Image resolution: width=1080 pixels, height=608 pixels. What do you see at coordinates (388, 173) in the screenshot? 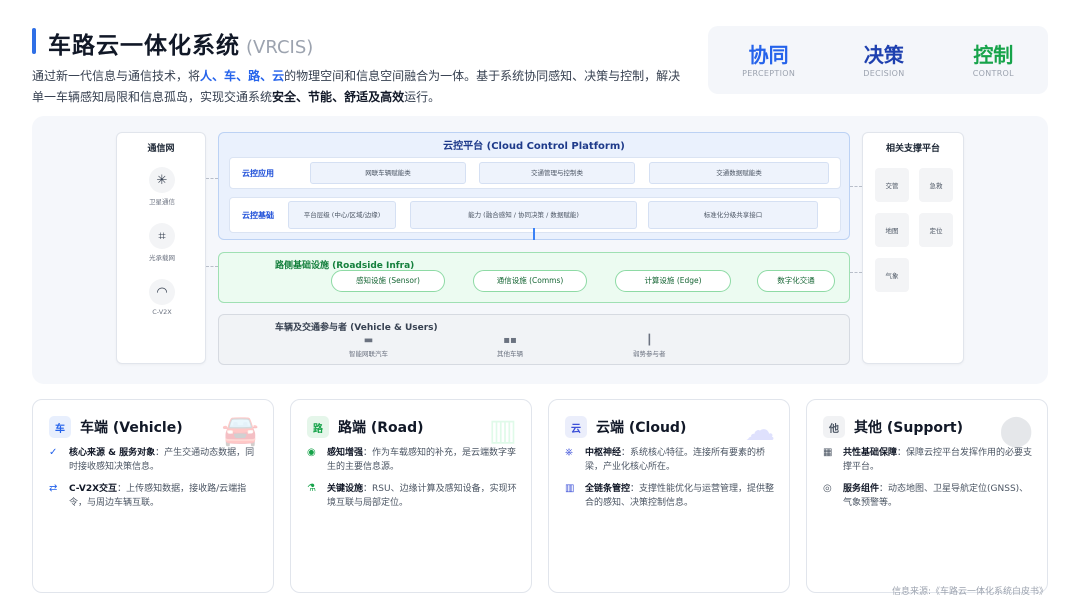
I see `cloud-app-item: 网联车辆赋能类` at bounding box center [388, 173].